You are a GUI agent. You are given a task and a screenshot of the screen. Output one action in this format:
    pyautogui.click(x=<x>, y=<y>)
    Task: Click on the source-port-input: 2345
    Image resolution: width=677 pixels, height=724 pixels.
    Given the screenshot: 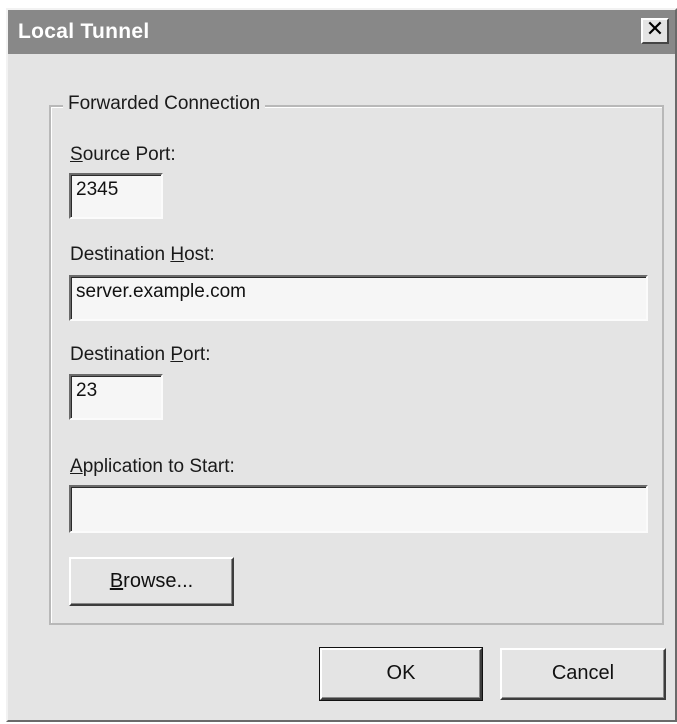 What is the action you would take?
    pyautogui.click(x=116, y=196)
    